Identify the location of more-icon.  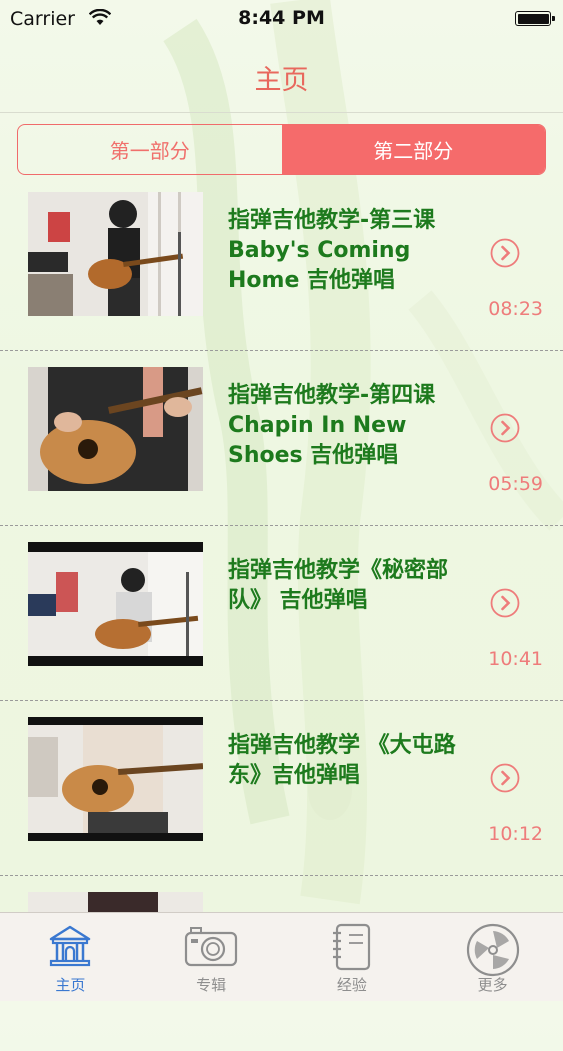
(492, 950).